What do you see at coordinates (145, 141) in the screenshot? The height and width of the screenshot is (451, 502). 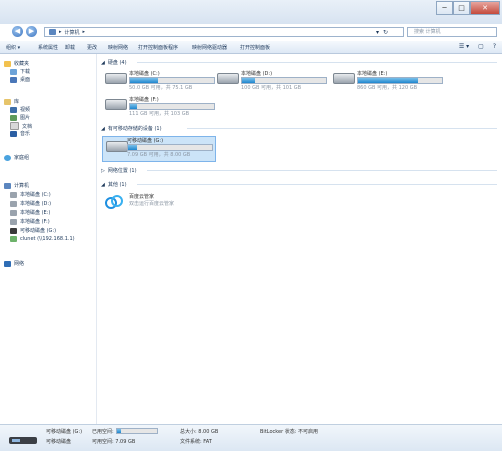 I see `drive-name: 可移动磁盘 (G:)` at bounding box center [145, 141].